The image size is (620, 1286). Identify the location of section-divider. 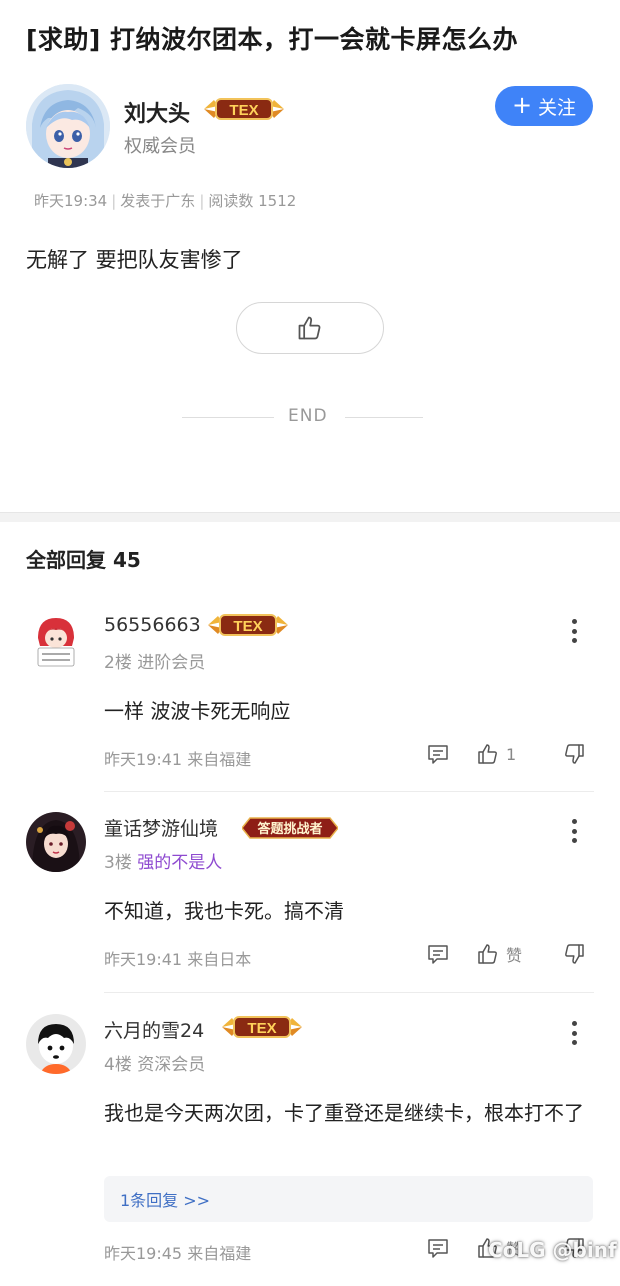
(310, 517).